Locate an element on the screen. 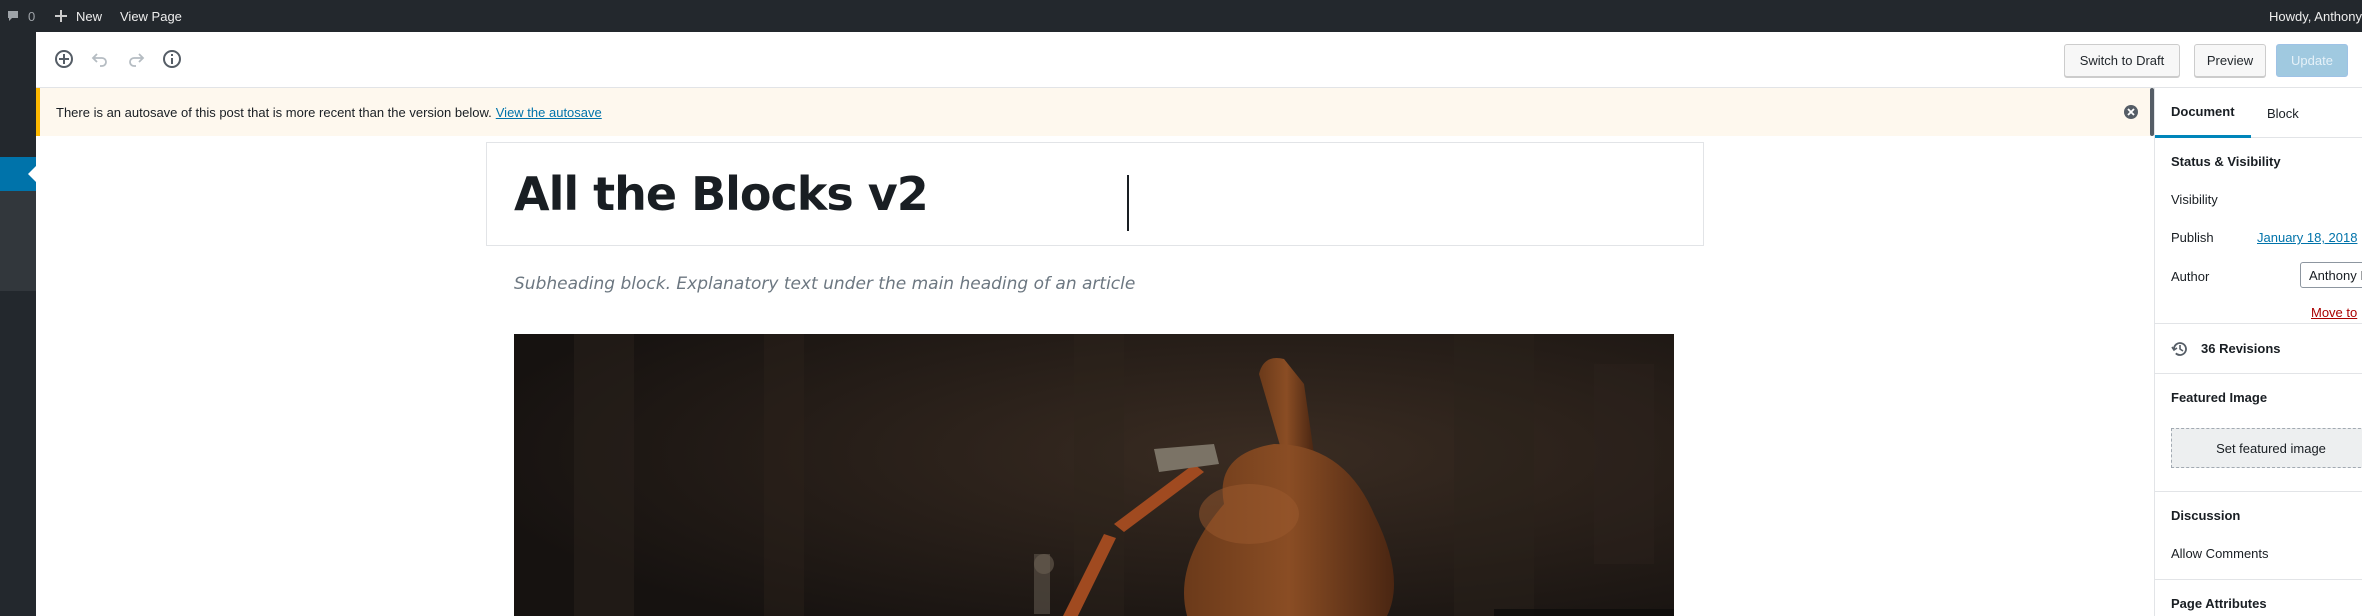 This screenshot has height=616, width=2362. howdy-user: Howdy, Anthony is located at coordinates (2315, 16).